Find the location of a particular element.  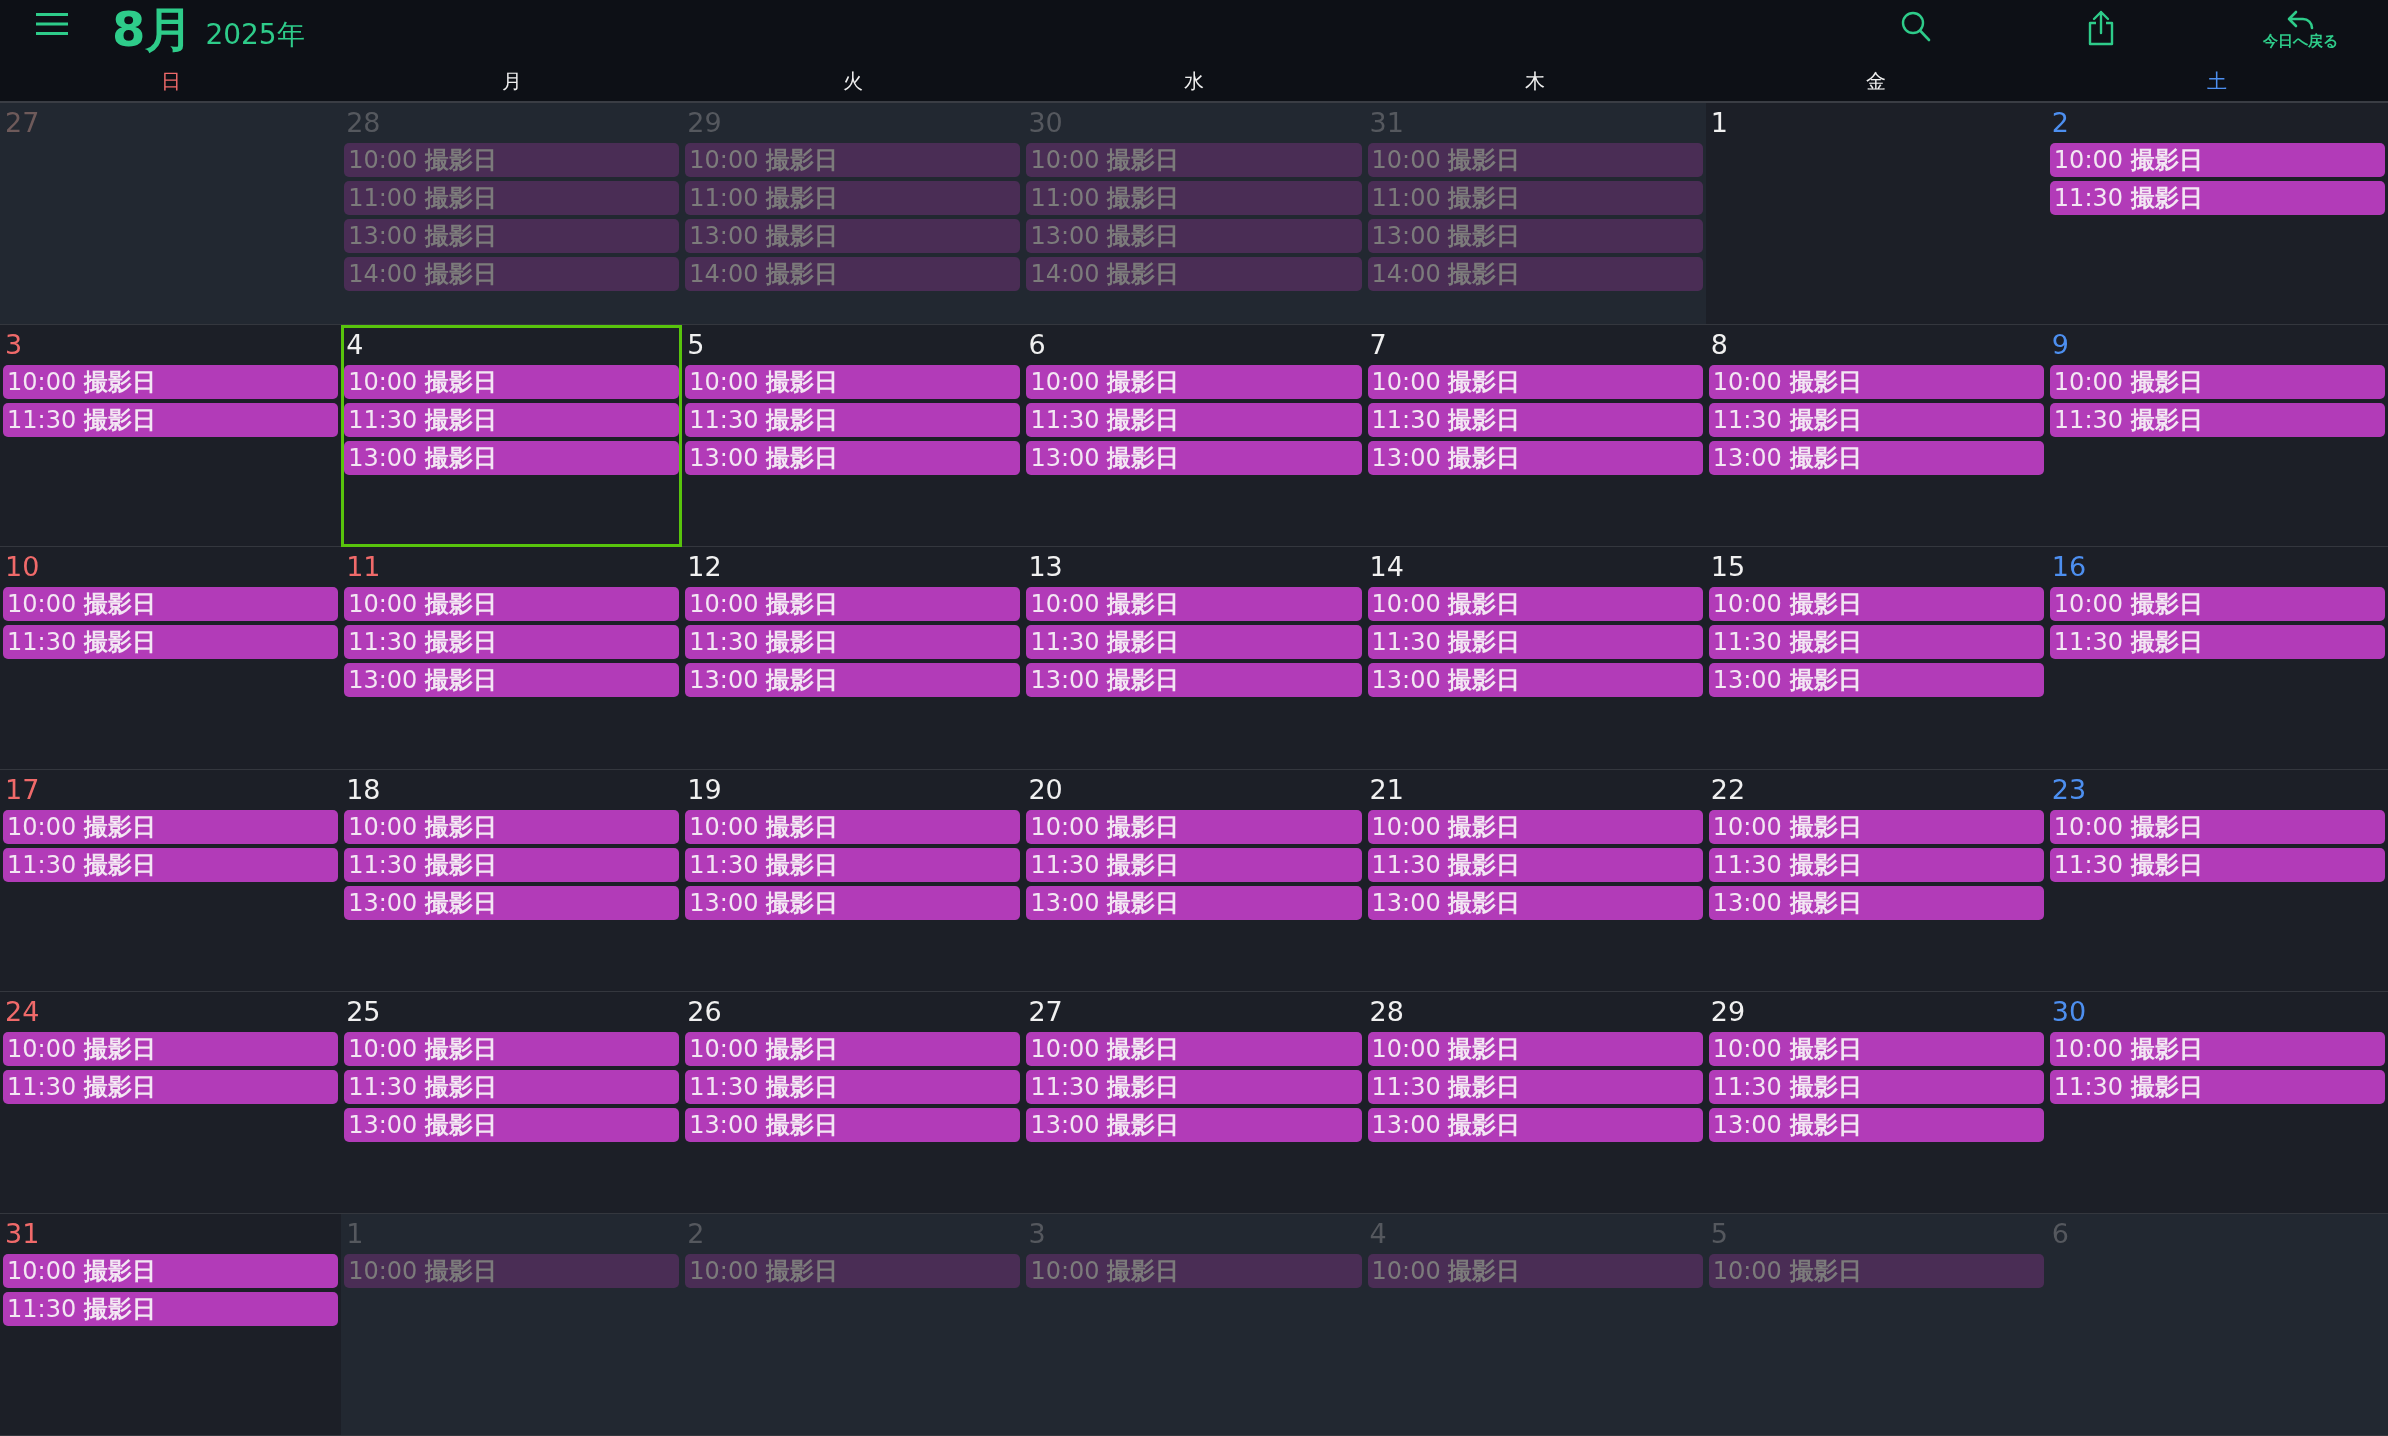

share-icon is located at coordinates (2101, 28).